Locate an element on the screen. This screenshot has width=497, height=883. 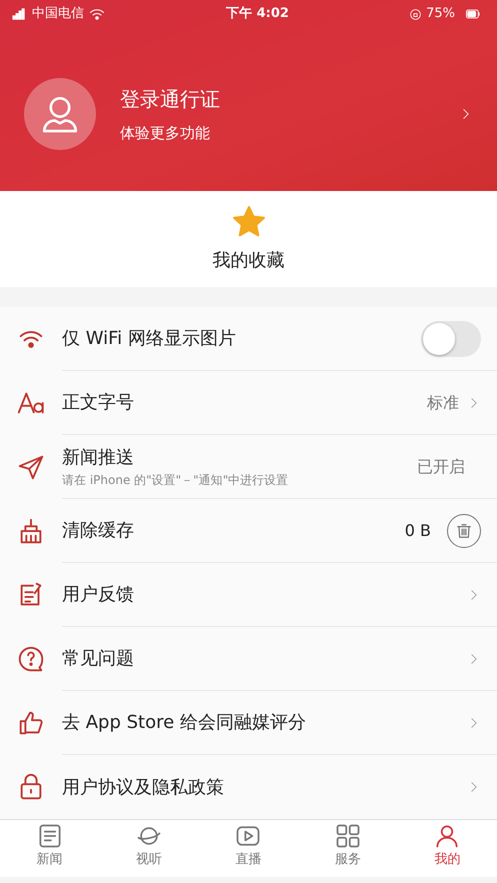
settings-row: 新闻推送 请在 iPhone 的"设置"－"通知"中进行设置 已开启 is located at coordinates (248, 467).